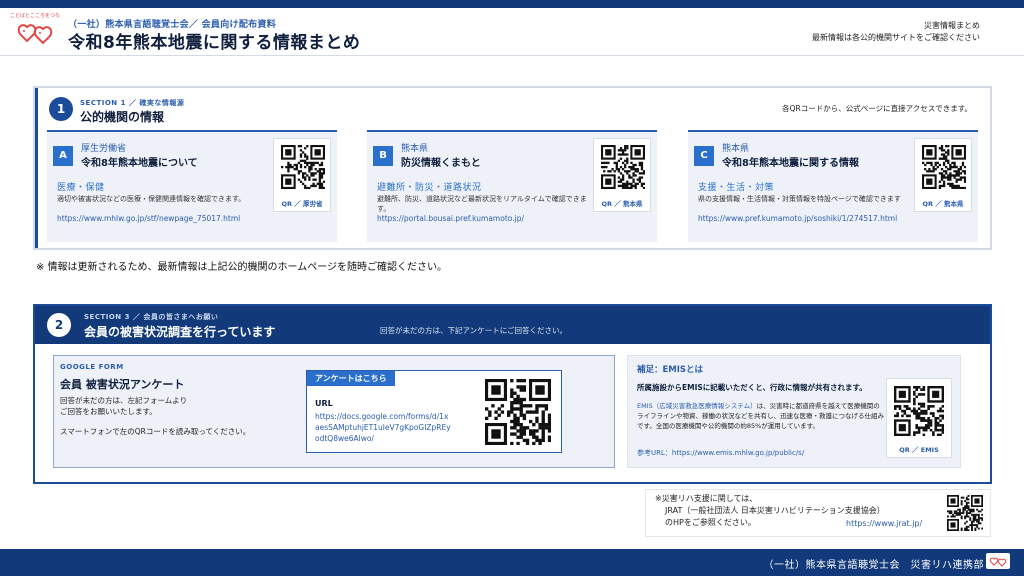  I want to click on form-label: GOOGLE FORM, so click(92, 367).